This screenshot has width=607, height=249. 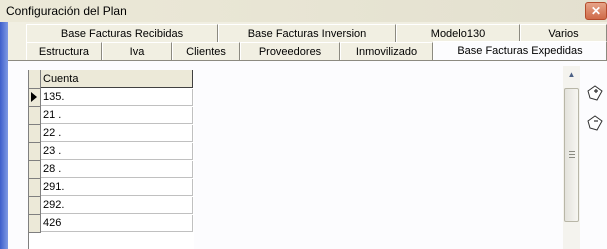 What do you see at coordinates (571, 74) in the screenshot?
I see `scroll-up-arrow-icon: ▲` at bounding box center [571, 74].